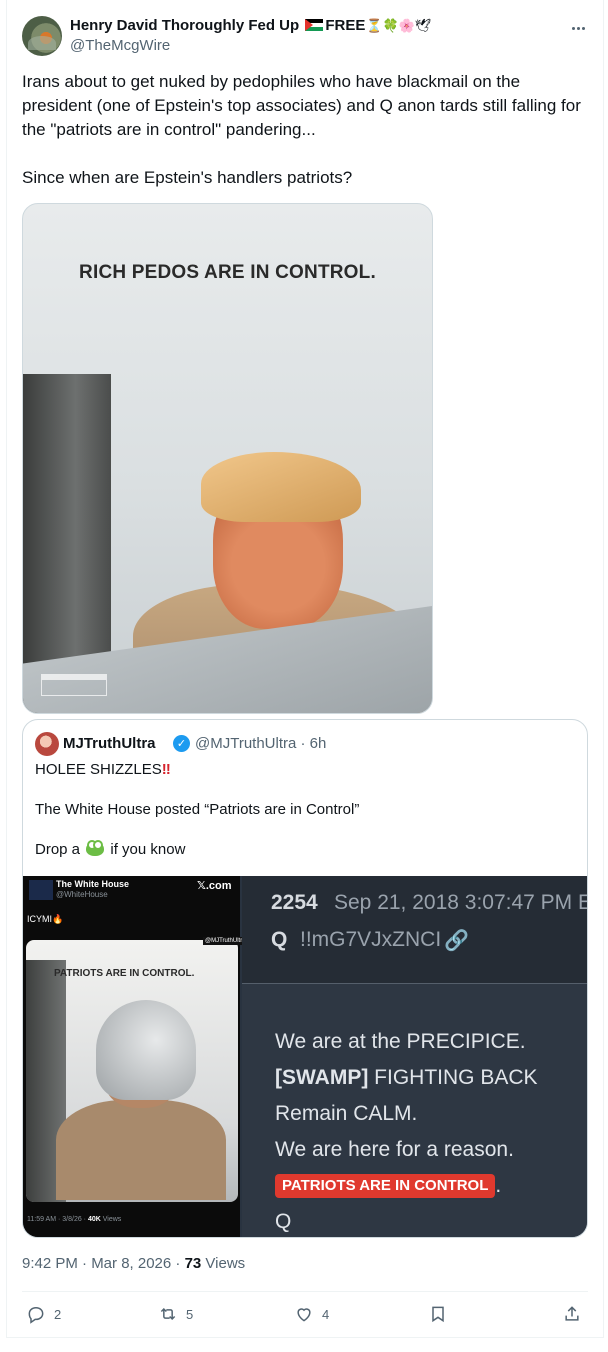 The height and width of the screenshot is (1352, 608). What do you see at coordinates (214, 886) in the screenshot?
I see `xcom-logo: 𝕏.com` at bounding box center [214, 886].